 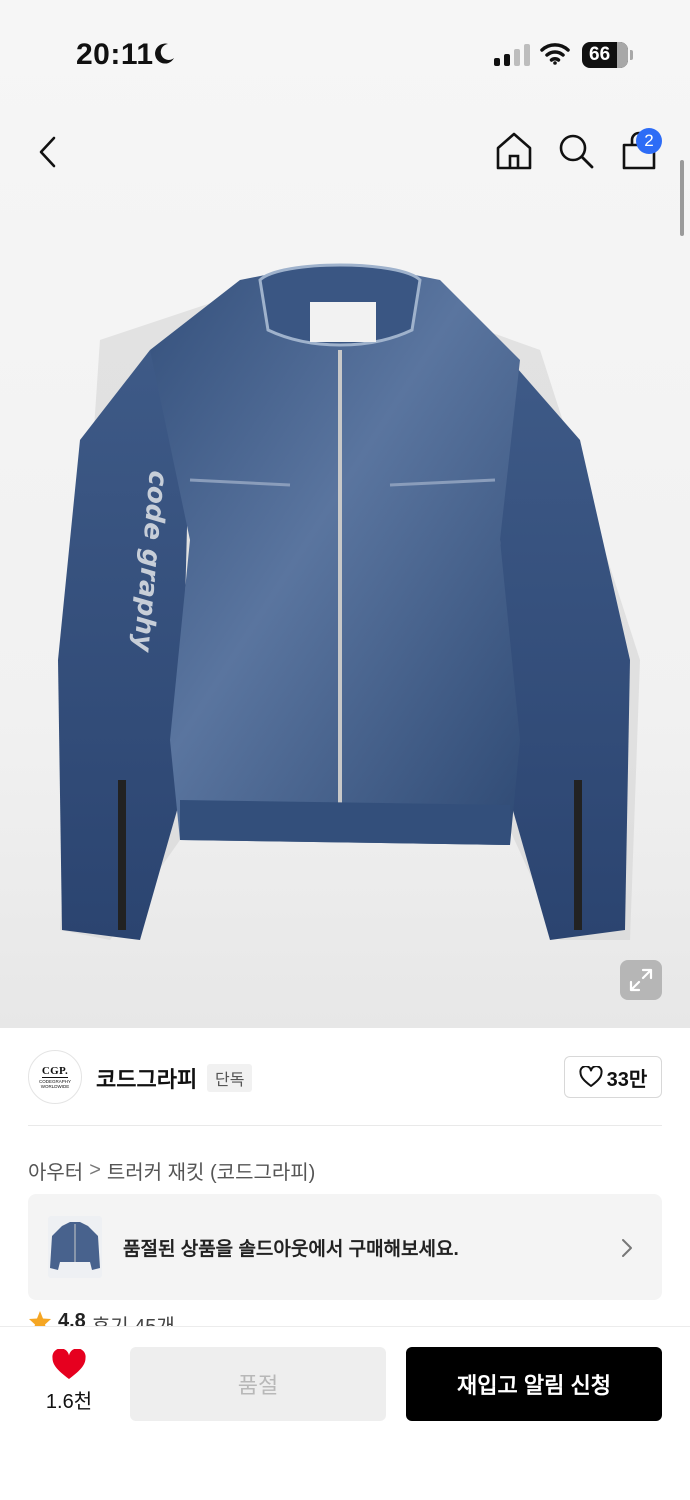 I want to click on status-time: 20:11, so click(x=115, y=54).